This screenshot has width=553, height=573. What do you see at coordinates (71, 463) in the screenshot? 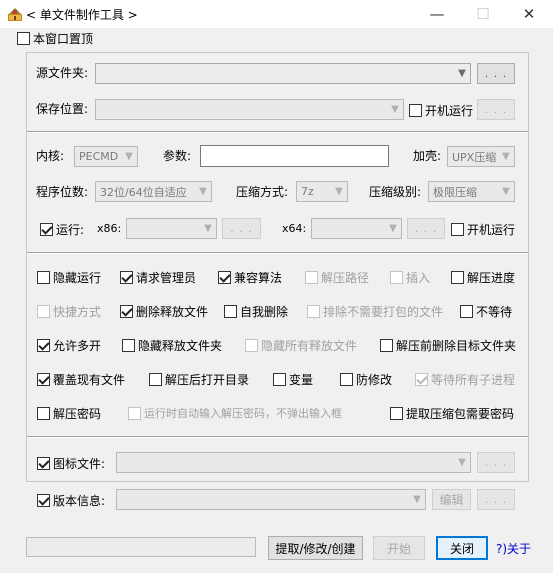
I see `icon-file-checkbox: 图标文件:` at bounding box center [71, 463].